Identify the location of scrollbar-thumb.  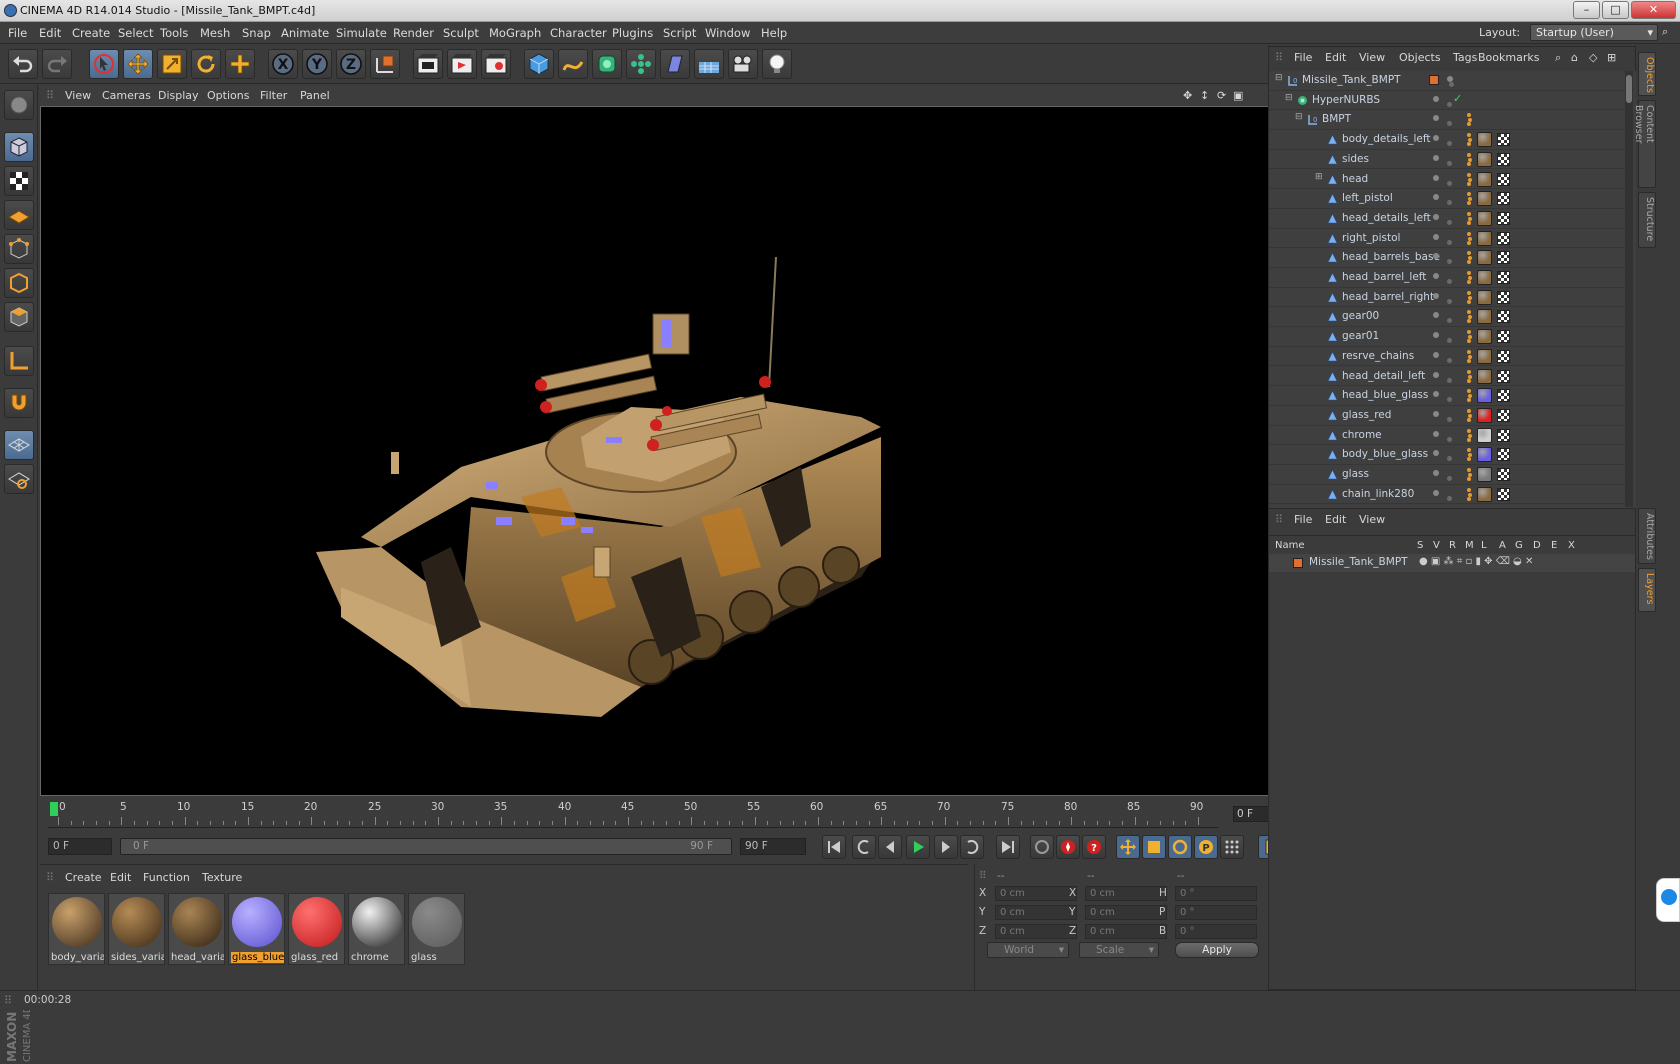
(1629, 89).